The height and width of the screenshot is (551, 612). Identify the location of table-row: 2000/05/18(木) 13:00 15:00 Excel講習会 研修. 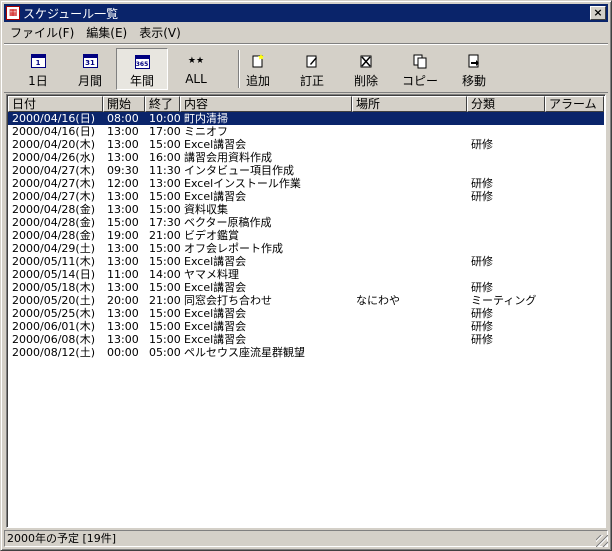
(306, 287).